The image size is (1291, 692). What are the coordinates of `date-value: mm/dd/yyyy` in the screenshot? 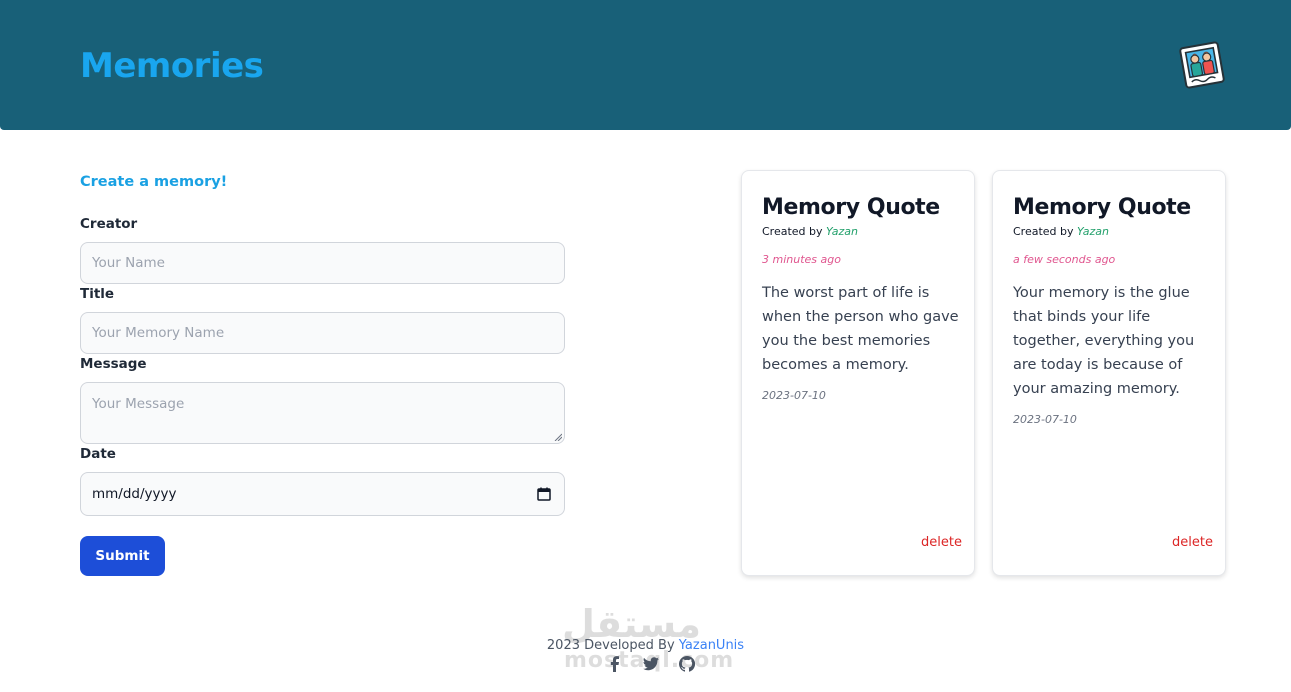 It's located at (134, 494).